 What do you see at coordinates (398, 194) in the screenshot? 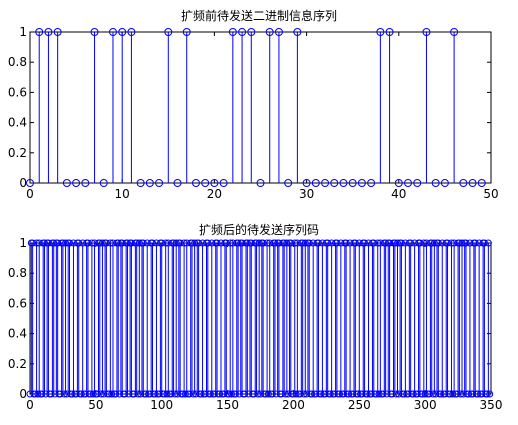
I see `x-tick-label: 40` at bounding box center [398, 194].